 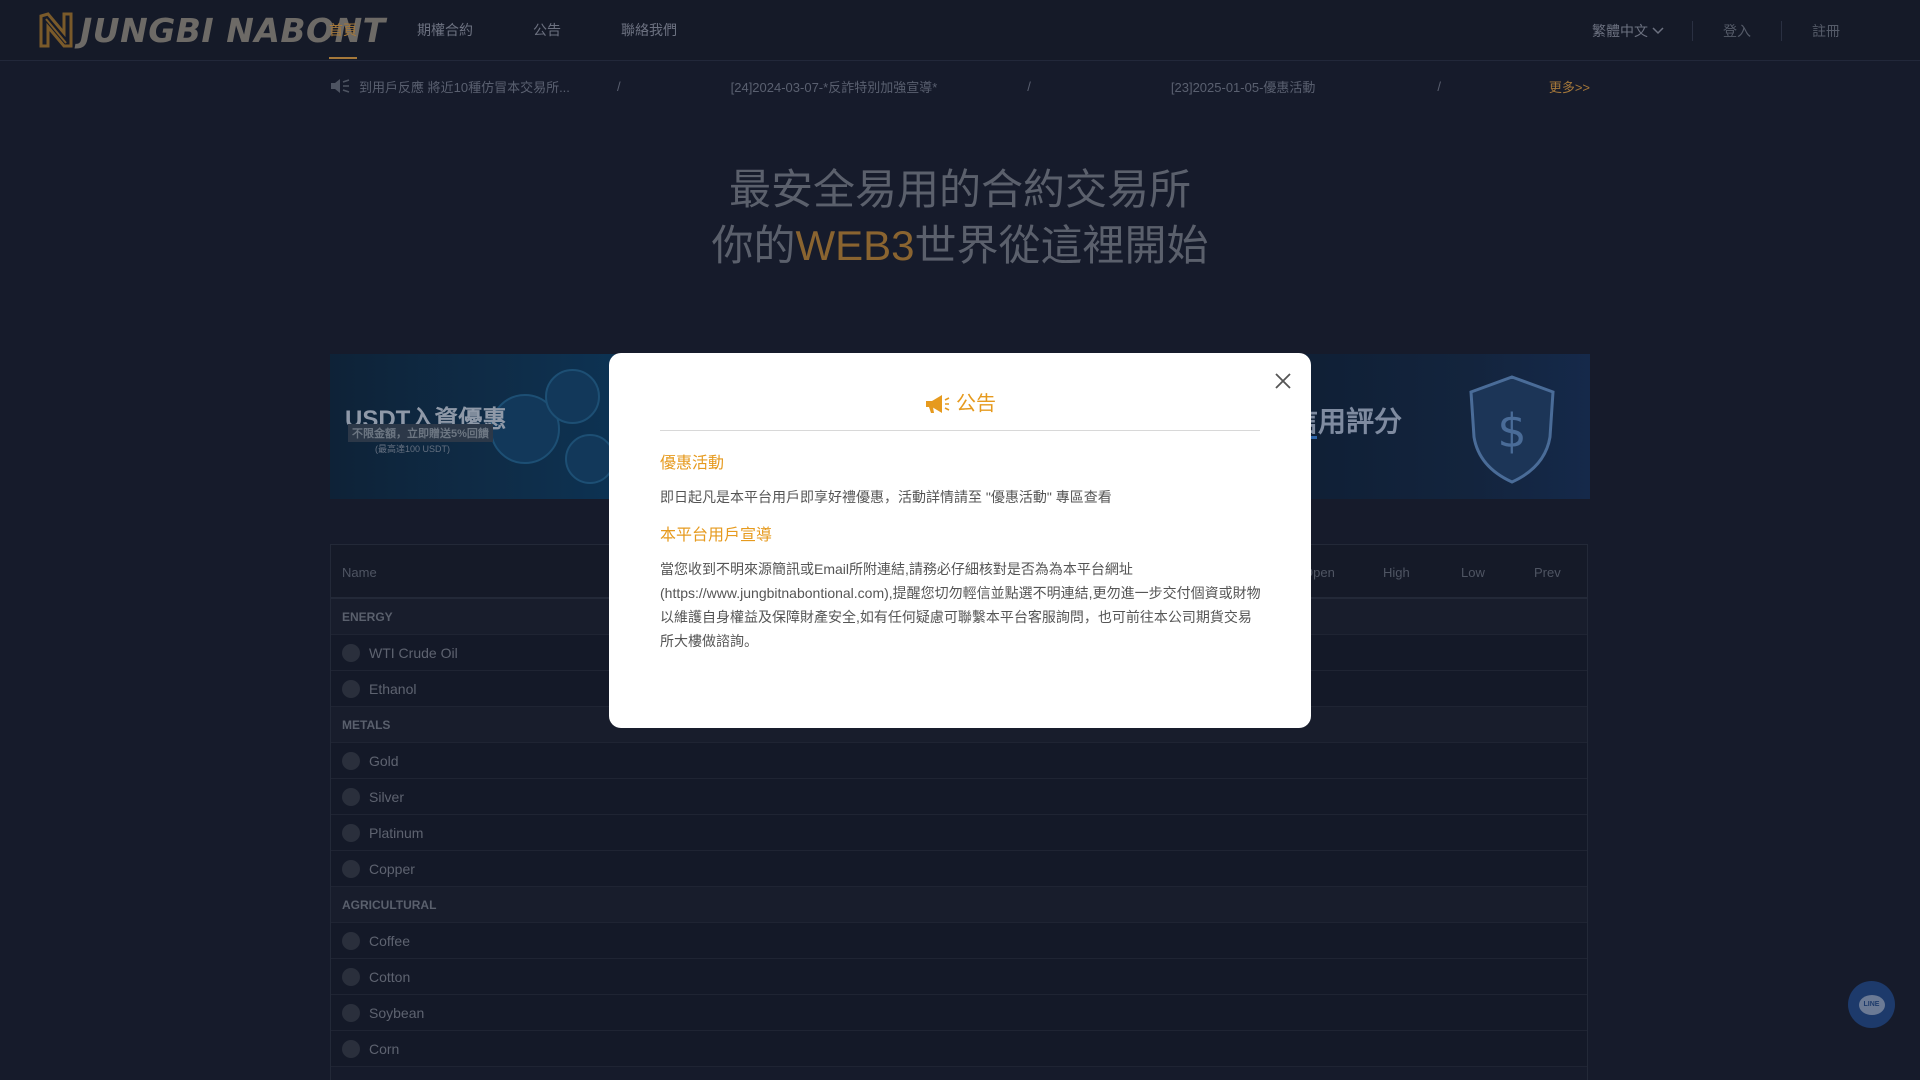 I want to click on logo-mark-icon, so click(x=56, y=30).